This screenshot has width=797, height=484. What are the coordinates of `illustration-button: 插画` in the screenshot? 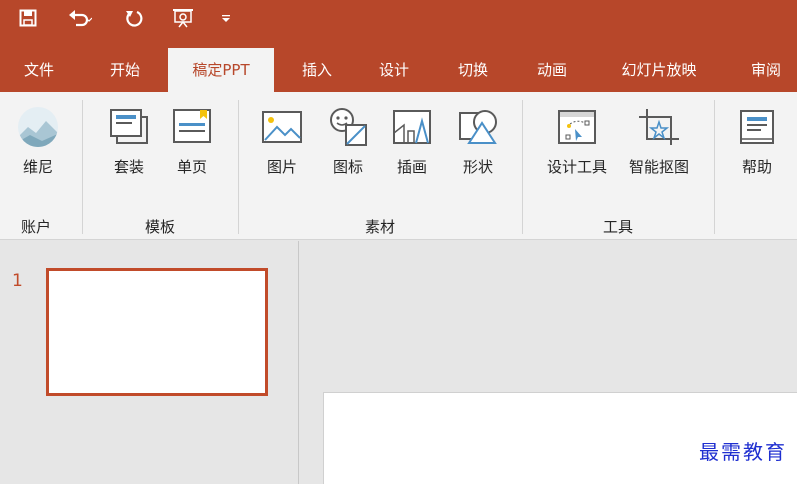 It's located at (412, 144).